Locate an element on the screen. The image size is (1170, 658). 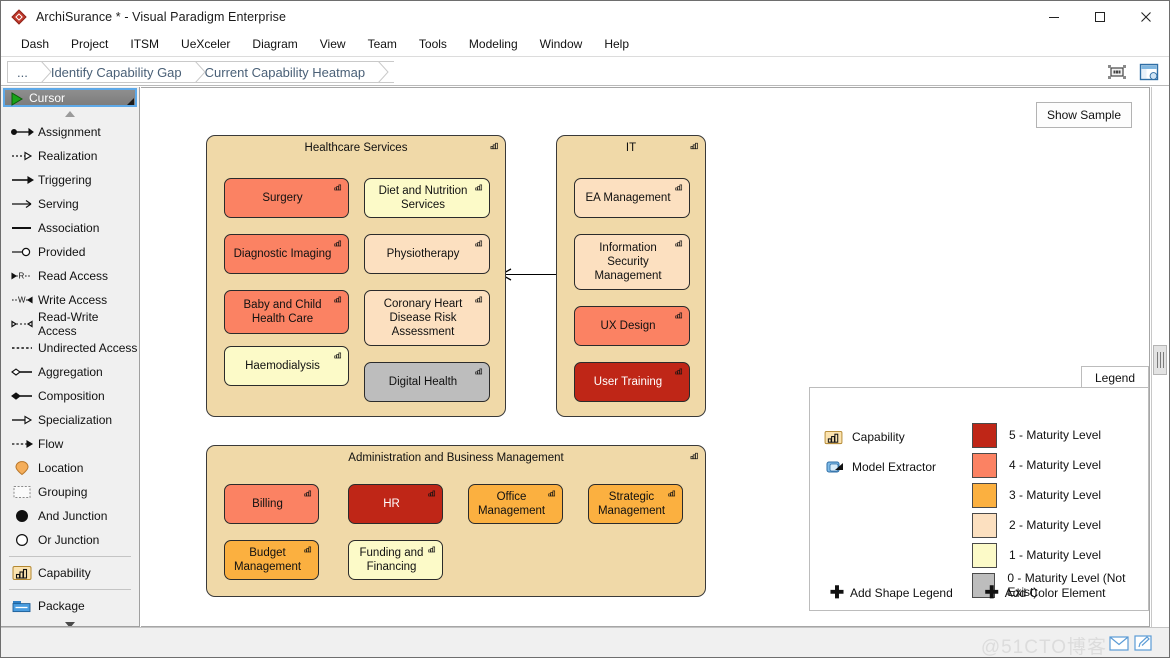
show-sample-button: Show Sample is located at coordinates (1083, 115).